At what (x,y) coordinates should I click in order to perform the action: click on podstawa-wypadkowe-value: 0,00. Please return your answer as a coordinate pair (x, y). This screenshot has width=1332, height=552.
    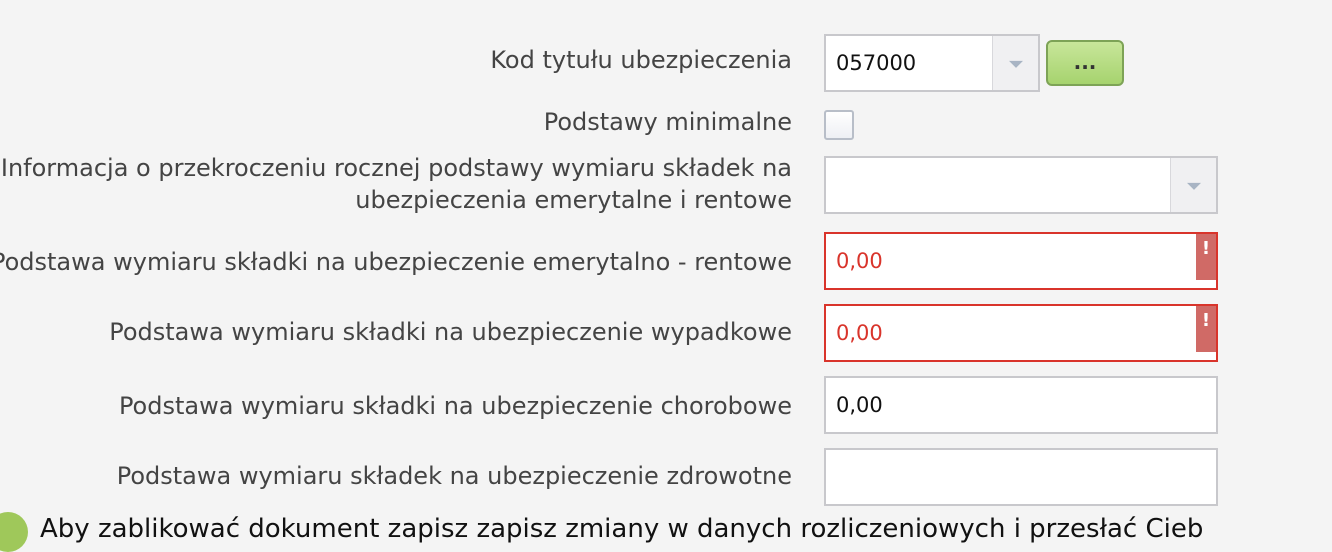
    Looking at the image, I should click on (859, 333).